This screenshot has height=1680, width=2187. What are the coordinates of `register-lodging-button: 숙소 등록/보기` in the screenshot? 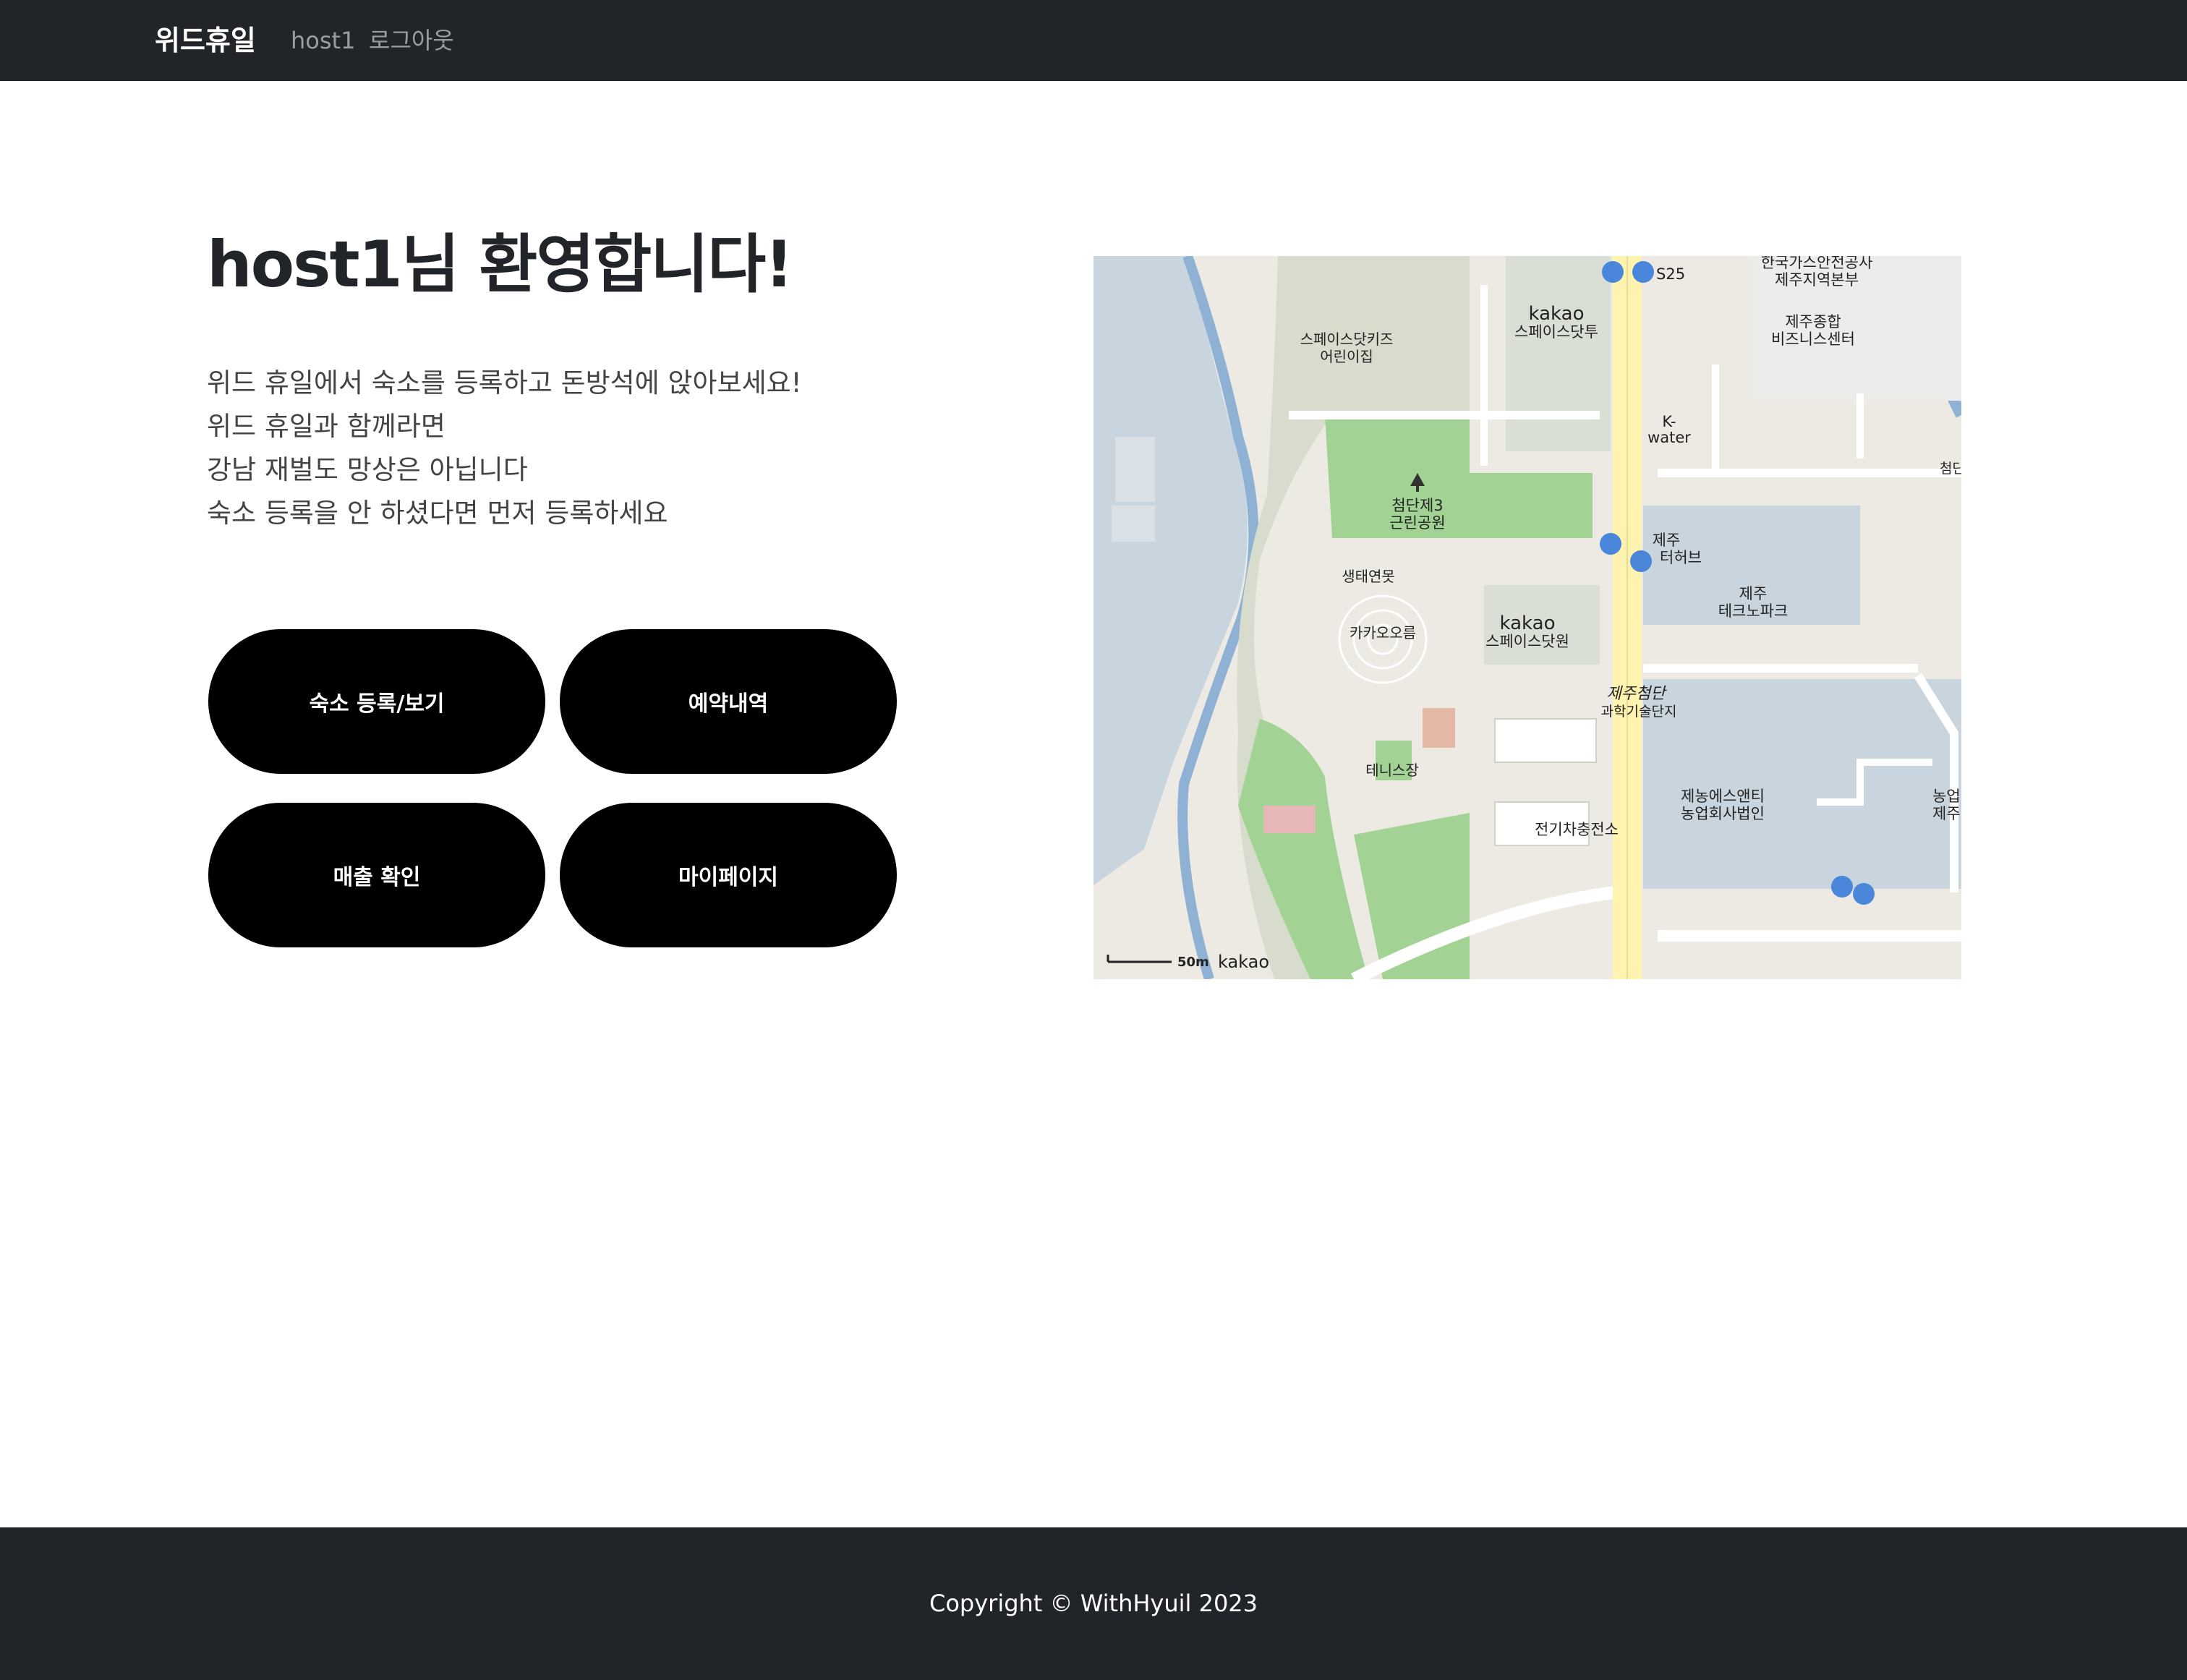 It's located at (376, 701).